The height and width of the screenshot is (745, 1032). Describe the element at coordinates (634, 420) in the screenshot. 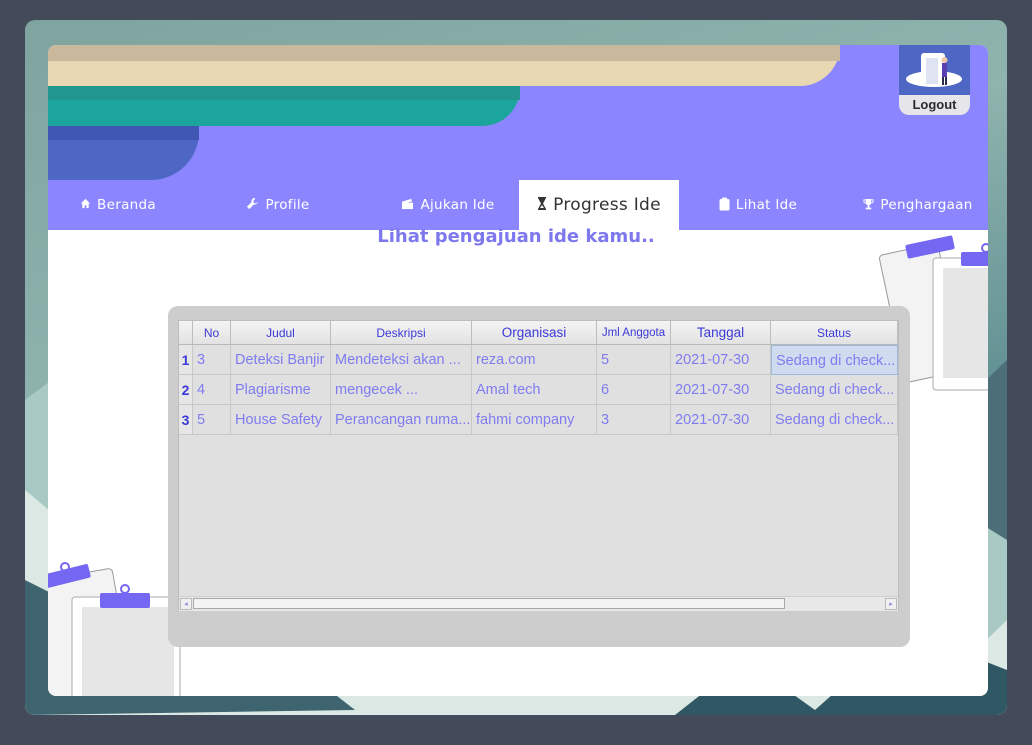

I see `cell-jml-anggota: 3` at that location.